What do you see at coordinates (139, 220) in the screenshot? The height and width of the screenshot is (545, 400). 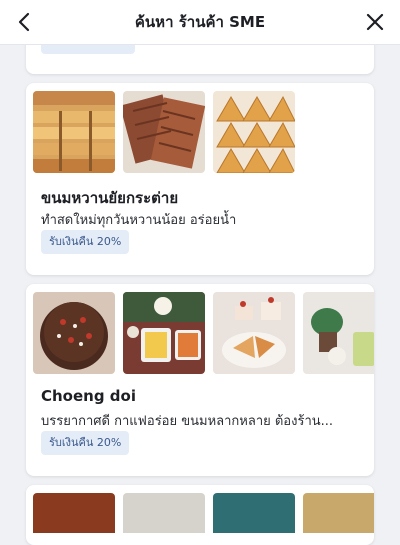 I see `store-description: ทำสดใหม่ทุกวันหวานน้อย อร่อยน้ำ` at bounding box center [139, 220].